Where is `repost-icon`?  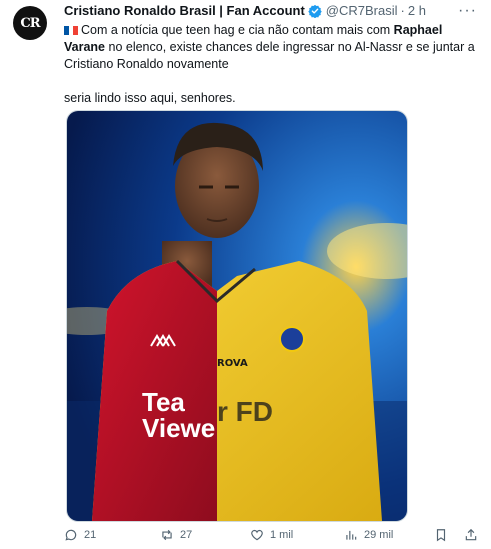 repost-icon is located at coordinates (167, 535).